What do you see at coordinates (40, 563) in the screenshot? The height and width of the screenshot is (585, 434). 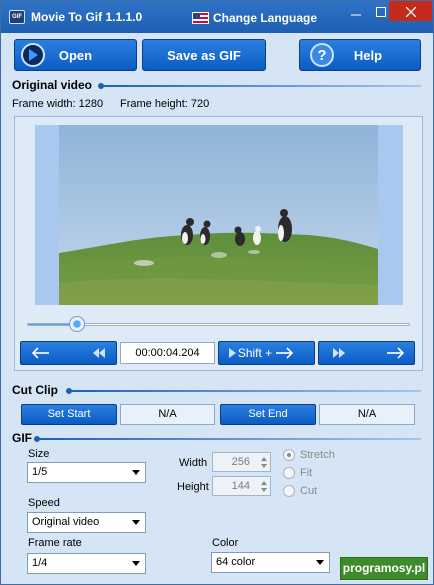 I see `frame-rate-select-value: 1/4` at bounding box center [40, 563].